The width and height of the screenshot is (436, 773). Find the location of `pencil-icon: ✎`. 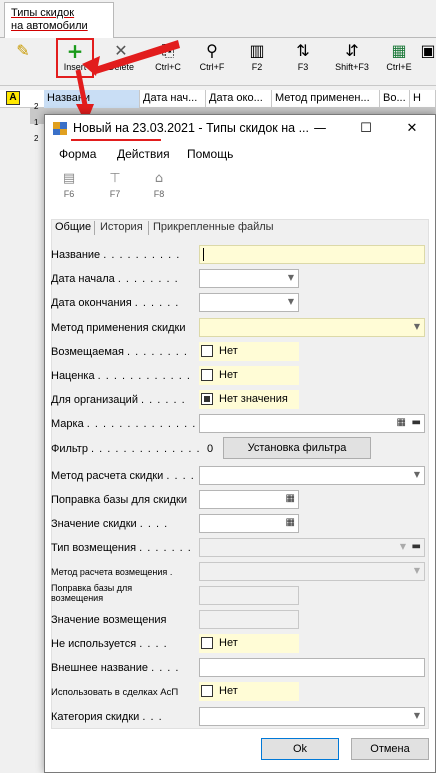

pencil-icon: ✎ is located at coordinates (23, 50).